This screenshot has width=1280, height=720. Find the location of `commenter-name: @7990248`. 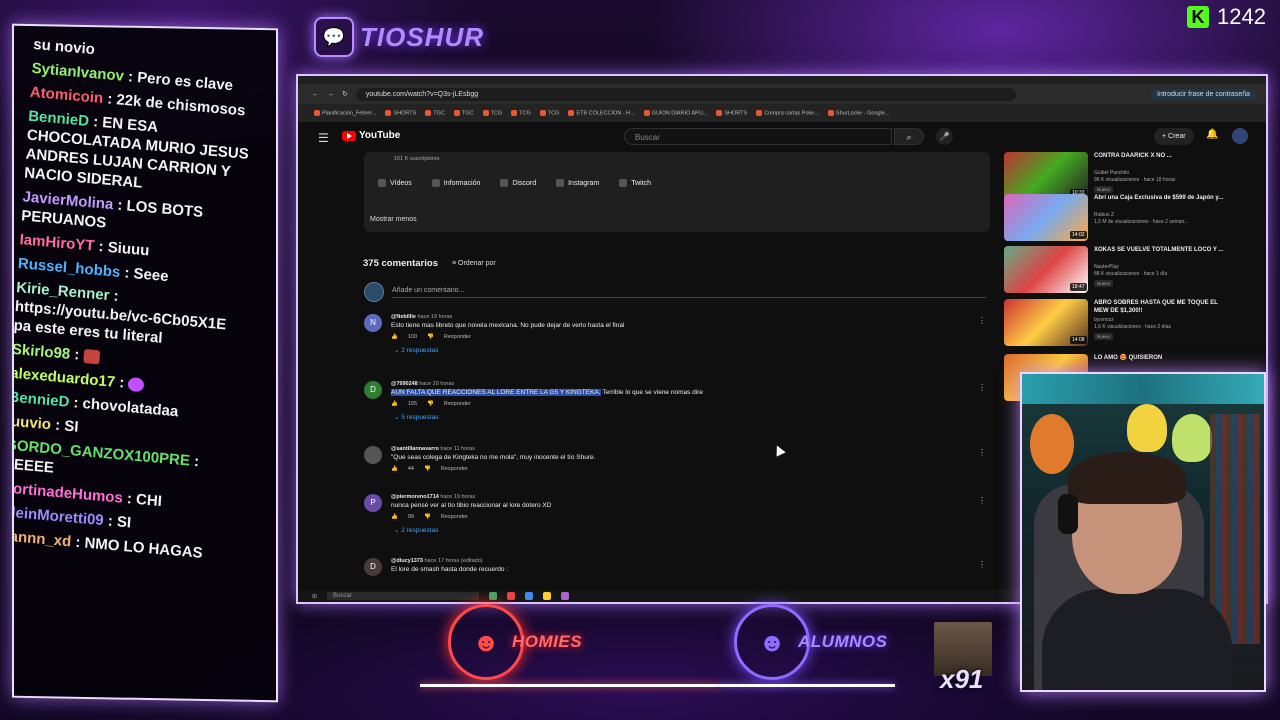

commenter-name: @7990248 is located at coordinates (404, 384).